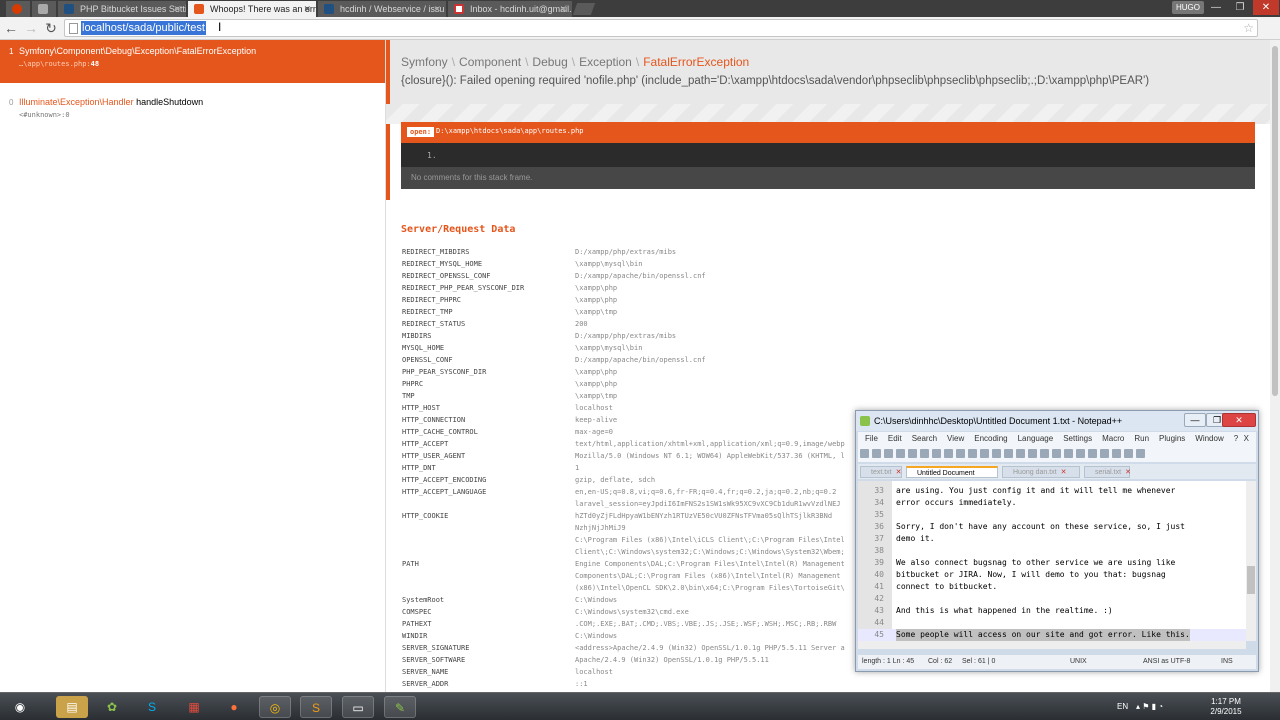 This screenshot has height=720, width=1280. Describe the element at coordinates (1052, 599) in the screenshot. I see `editor-line: 42` at that location.